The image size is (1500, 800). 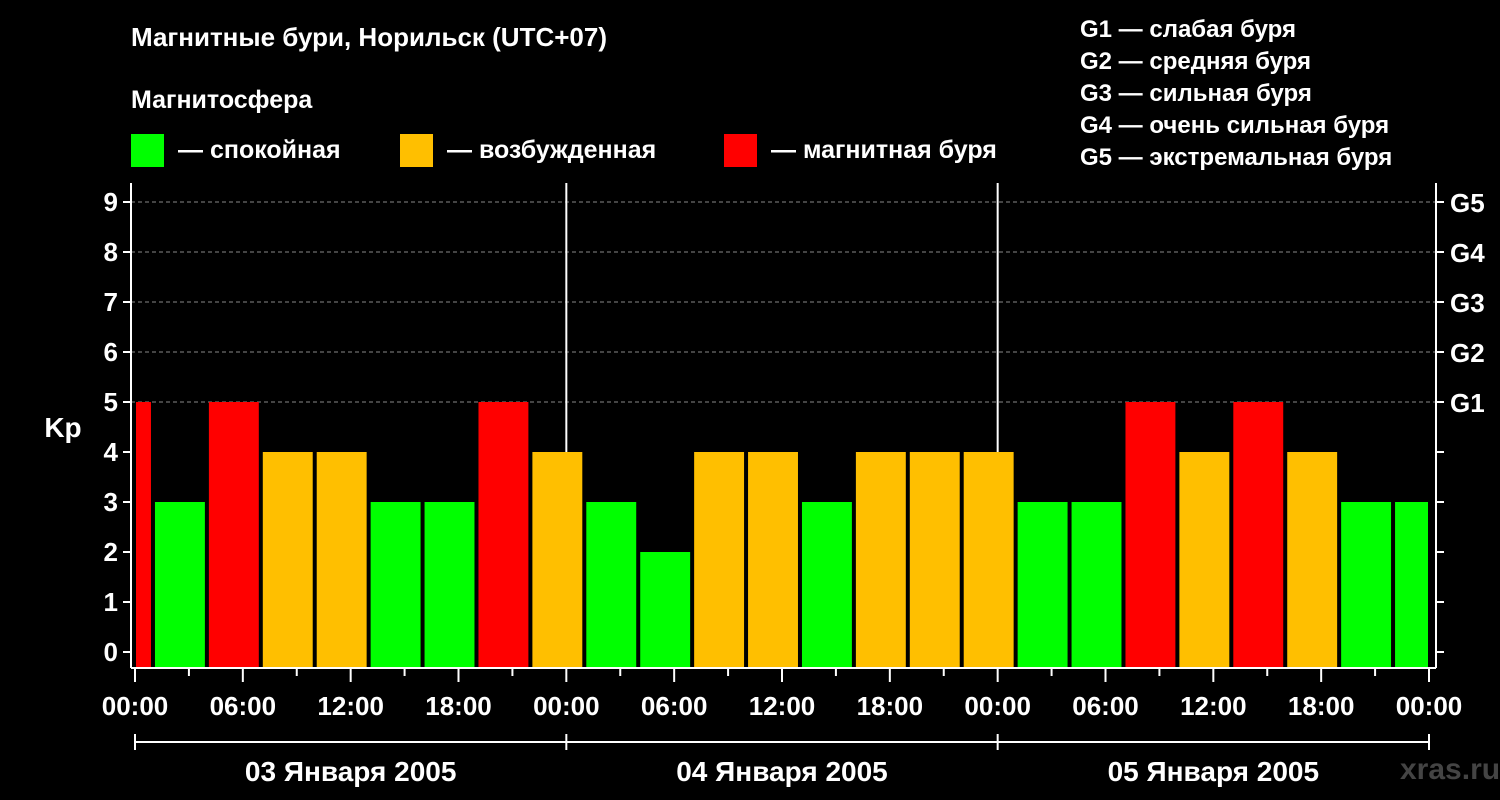 I want to click on x-tick-label-4: 00:00, so click(x=566, y=706).